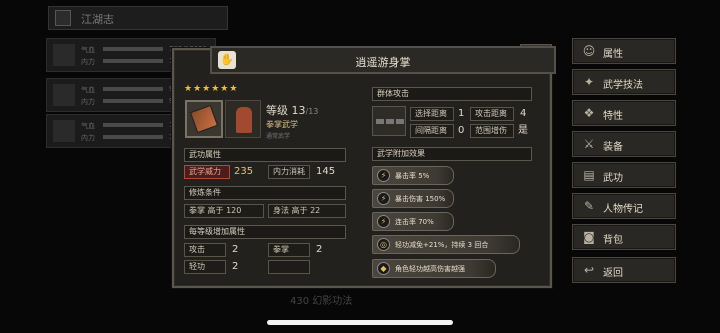  What do you see at coordinates (389, 121) in the screenshot?
I see `range-grid-icon` at bounding box center [389, 121].